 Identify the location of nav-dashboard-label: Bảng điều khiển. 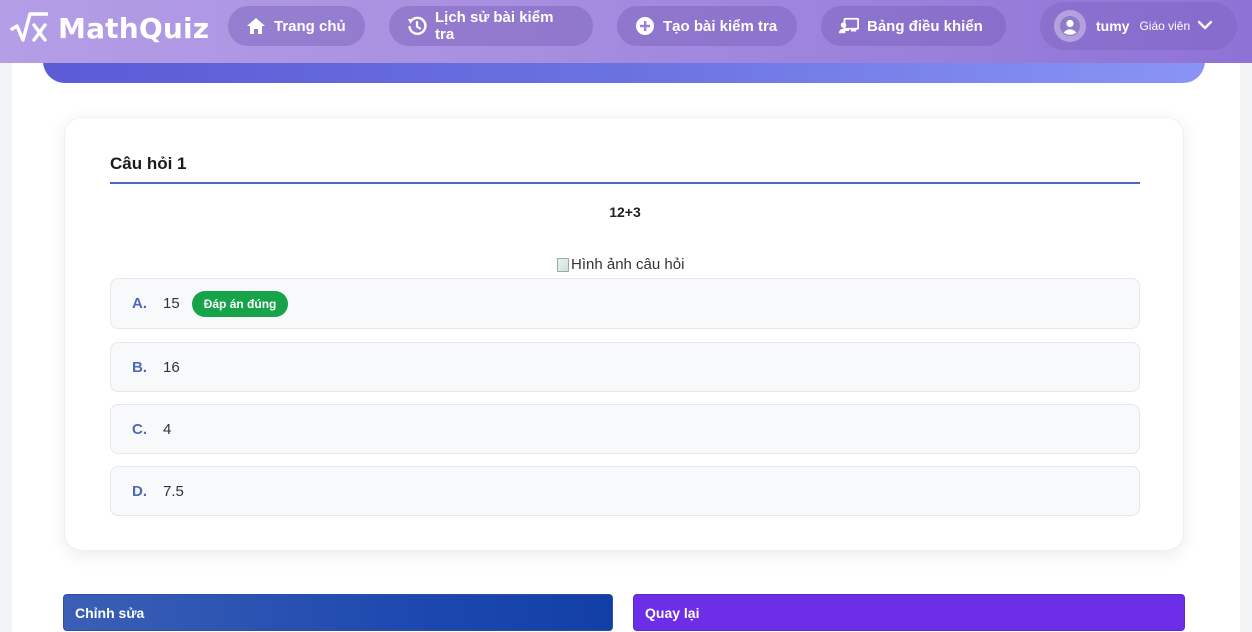
(925, 26).